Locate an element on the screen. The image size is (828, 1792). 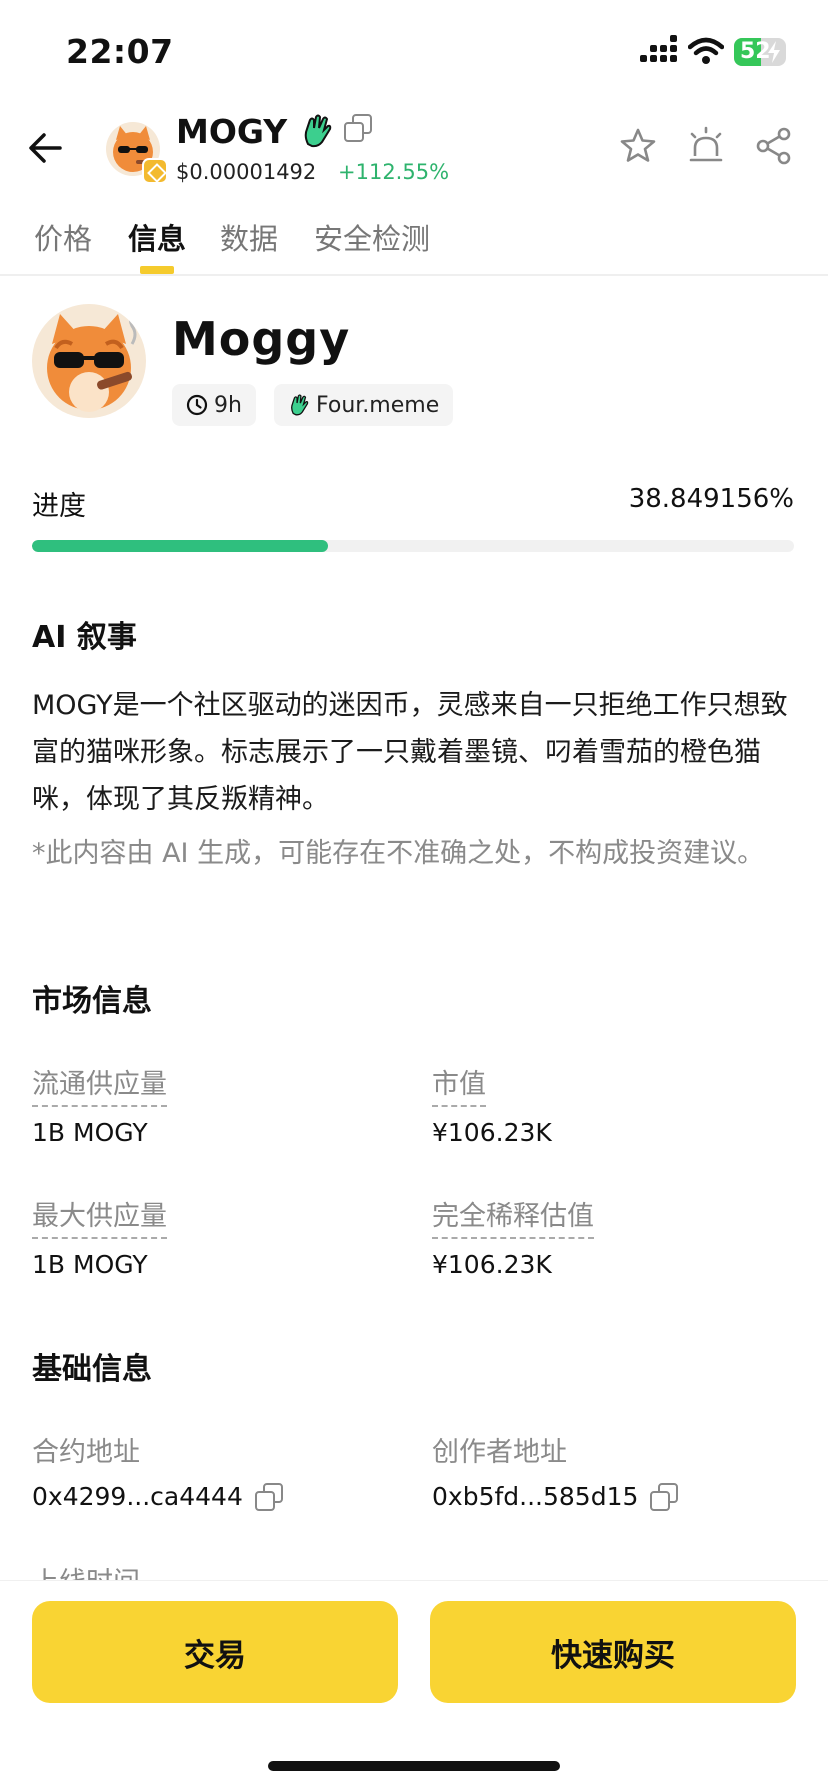
contract-address-row: 0x4299...ca4444 is located at coordinates (157, 1496).